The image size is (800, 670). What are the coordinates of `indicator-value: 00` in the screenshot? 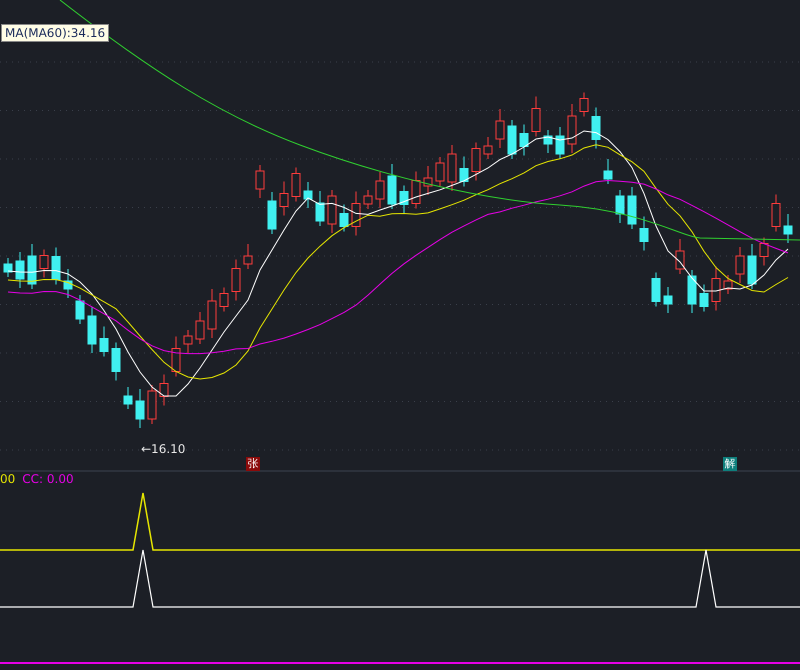 It's located at (8, 479).